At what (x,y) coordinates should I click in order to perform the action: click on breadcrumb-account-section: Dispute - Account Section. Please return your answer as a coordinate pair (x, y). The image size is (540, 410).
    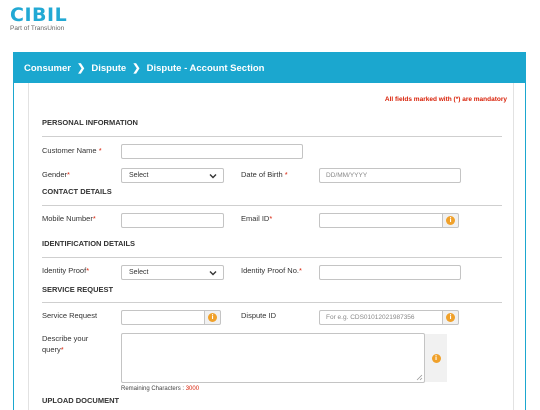
    Looking at the image, I should click on (205, 68).